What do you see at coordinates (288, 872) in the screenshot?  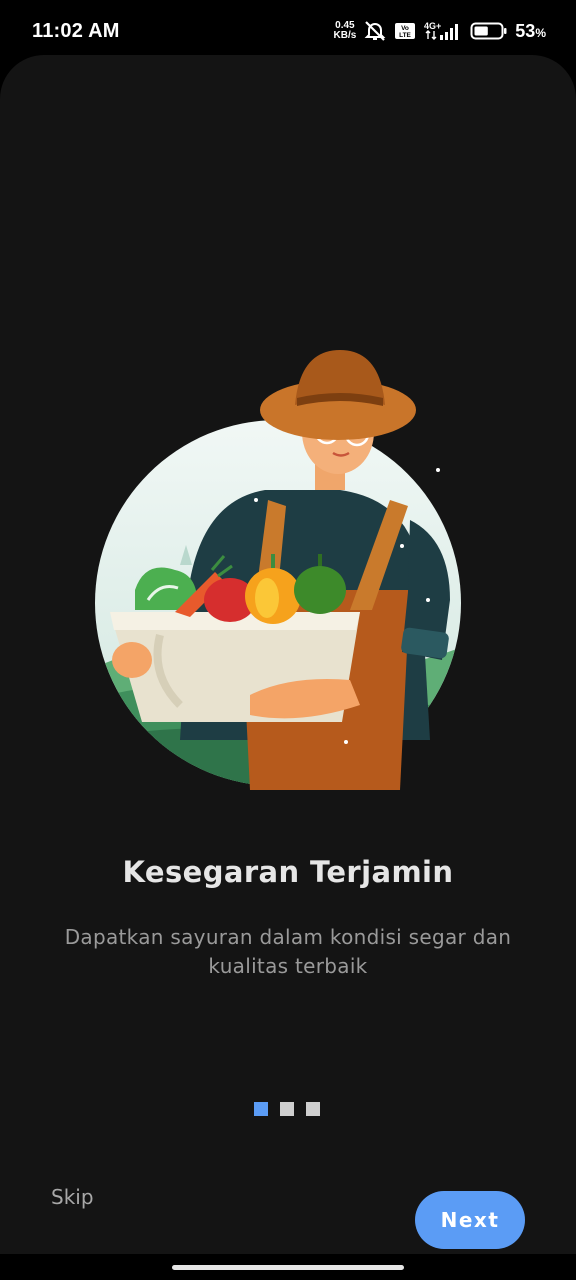 I see `onboarding-title: Kesegaran Terjamin` at bounding box center [288, 872].